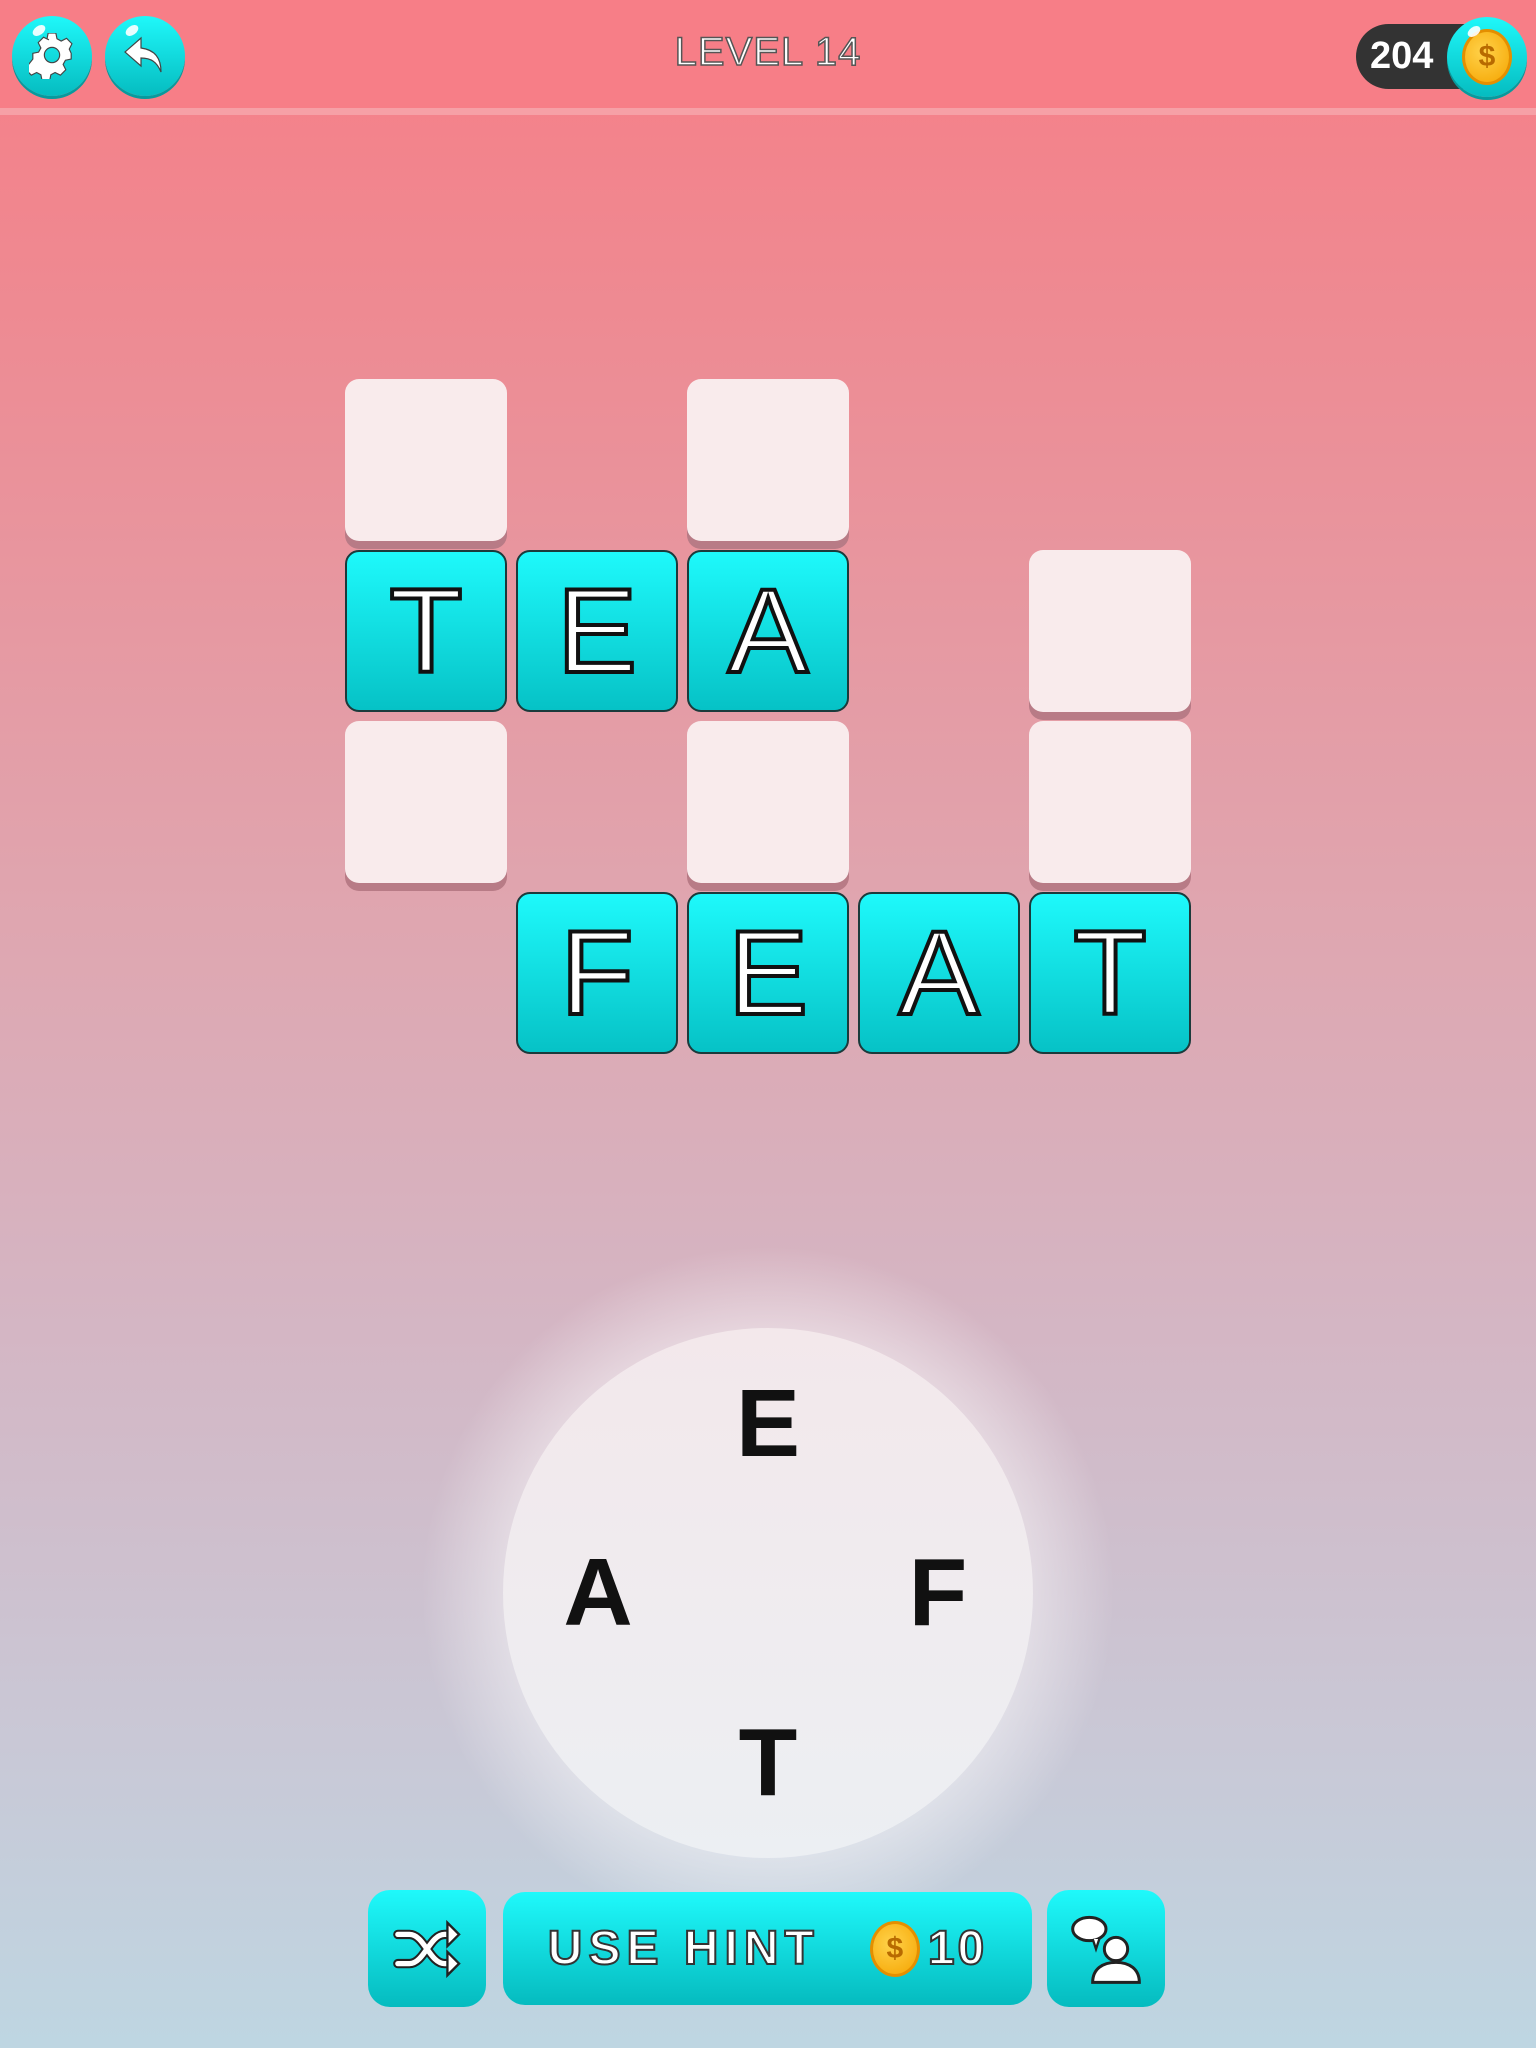  I want to click on ask-friend-button, so click(1106, 1948).